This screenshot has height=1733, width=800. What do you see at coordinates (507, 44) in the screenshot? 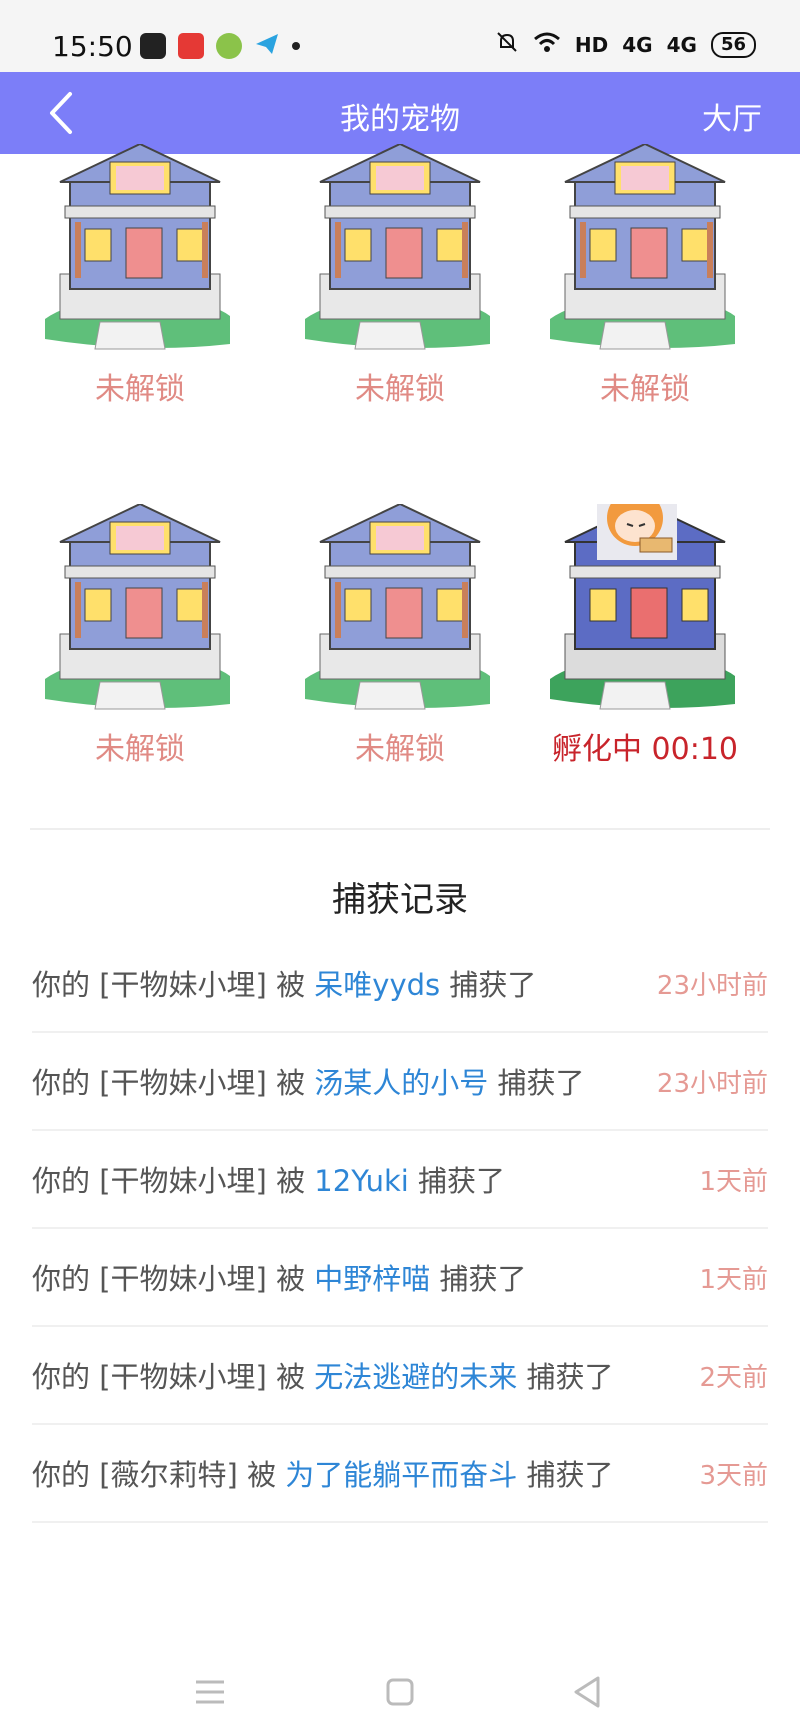
I see `mute-icon` at bounding box center [507, 44].